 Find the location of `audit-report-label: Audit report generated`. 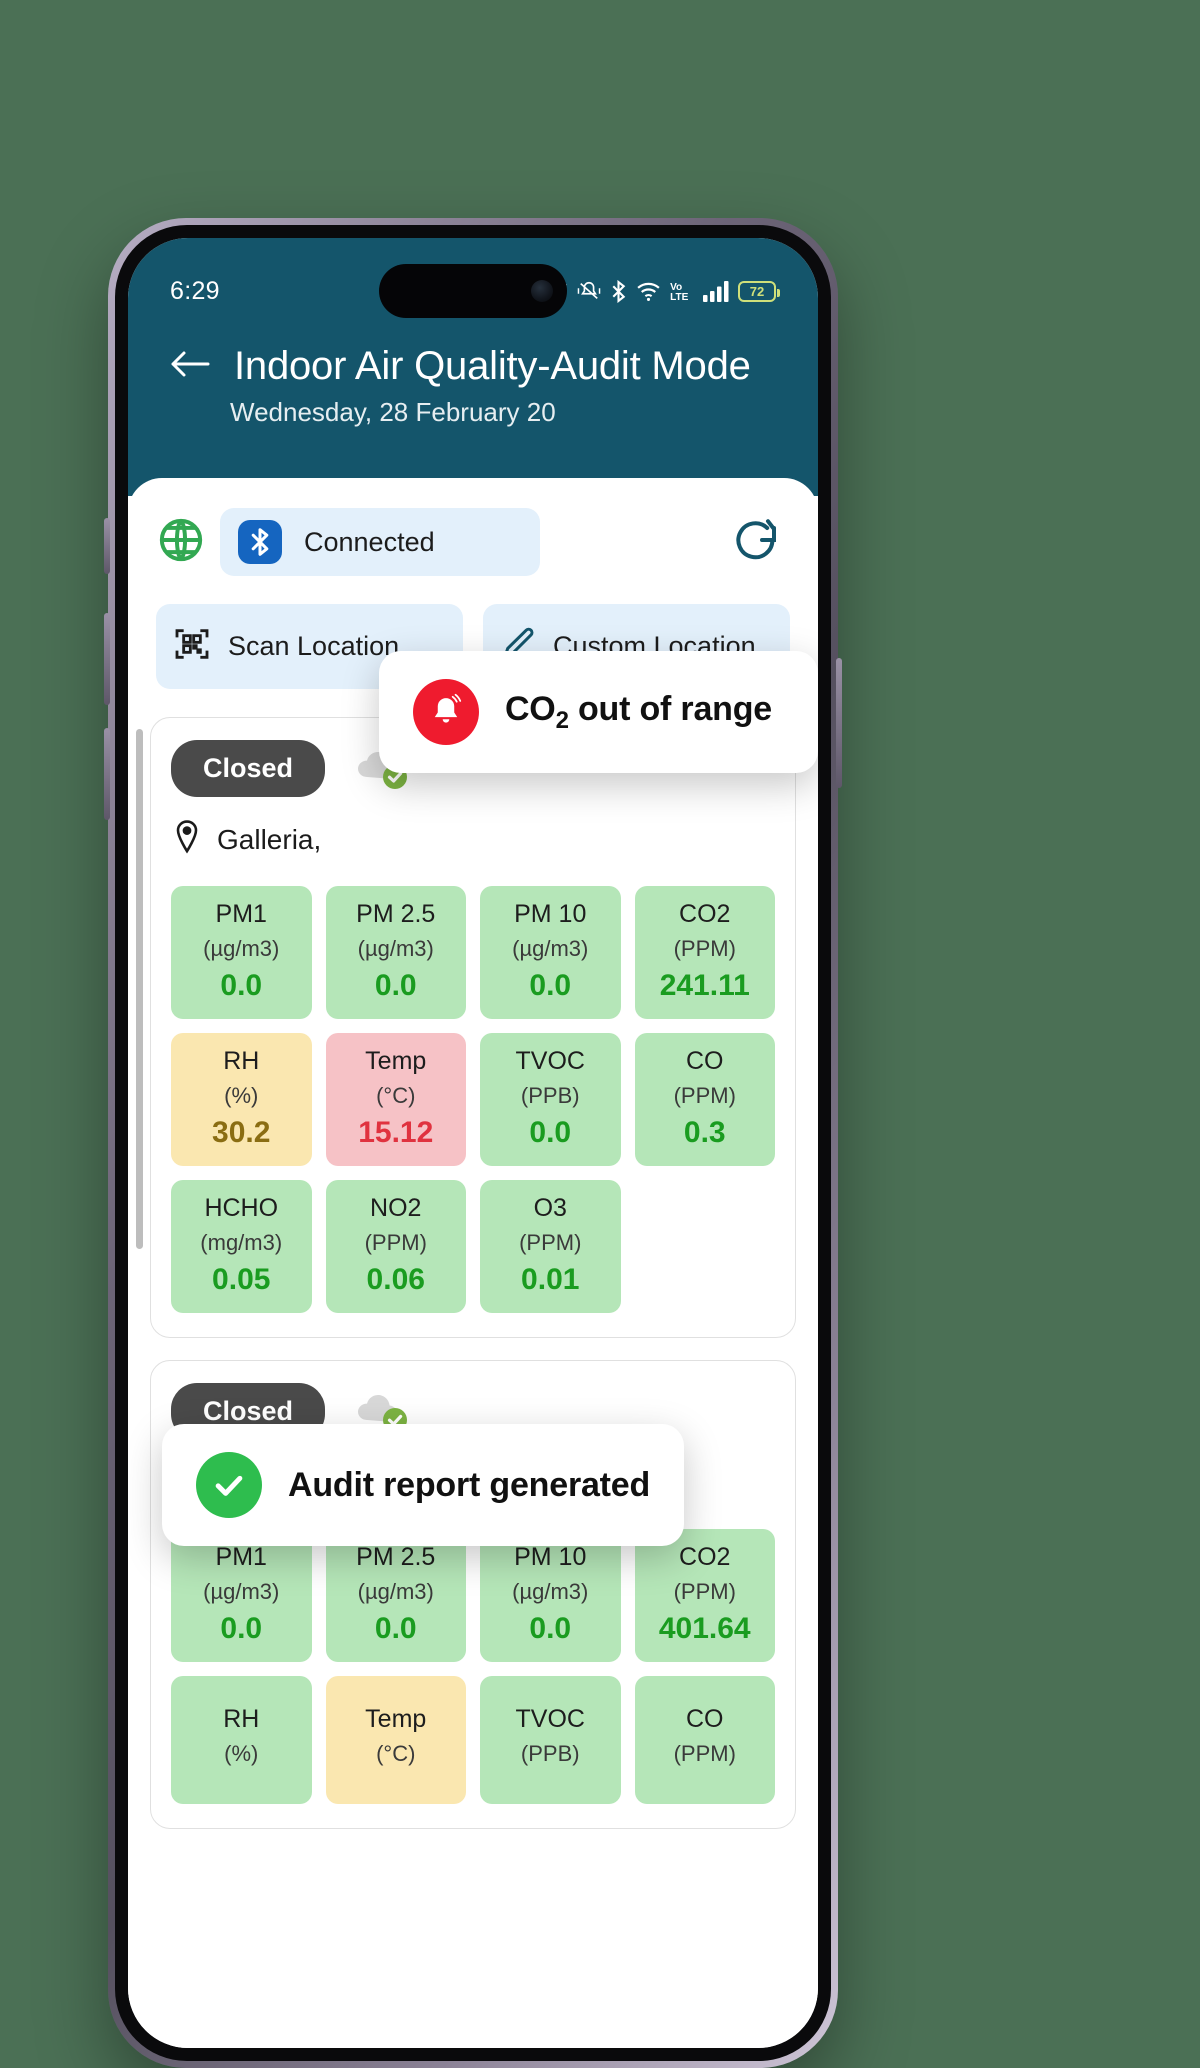

audit-report-label: Audit report generated is located at coordinates (469, 1484).